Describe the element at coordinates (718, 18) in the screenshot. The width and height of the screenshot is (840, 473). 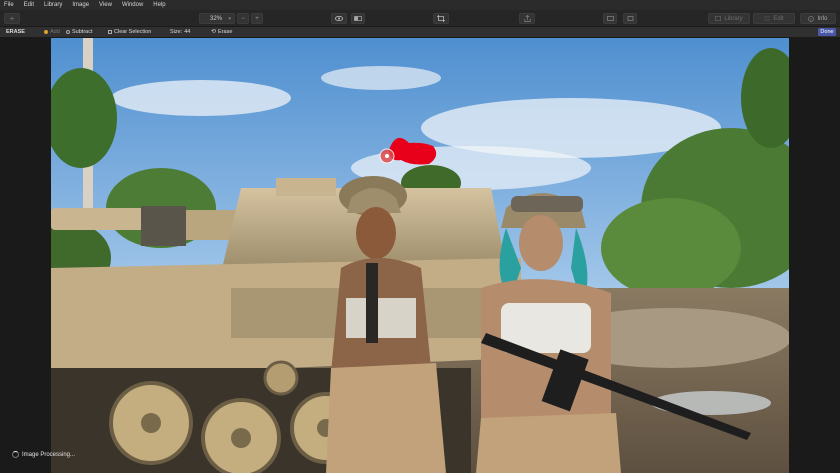
I see `library-icon` at that location.